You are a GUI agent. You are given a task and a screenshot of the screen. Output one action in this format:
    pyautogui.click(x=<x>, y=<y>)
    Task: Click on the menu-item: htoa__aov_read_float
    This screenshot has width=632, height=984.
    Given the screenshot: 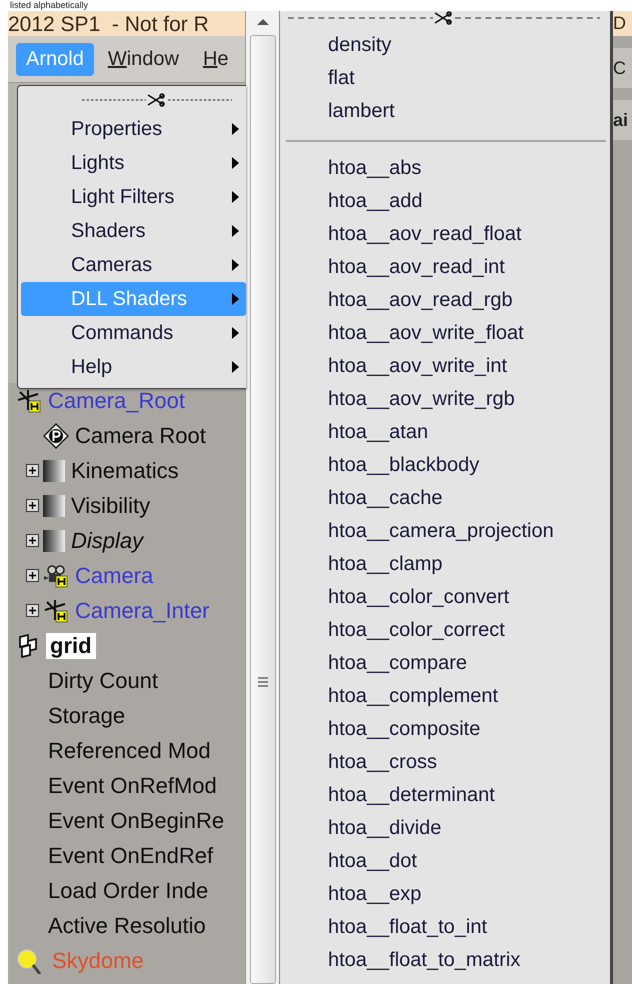 What is the action you would take?
    pyautogui.click(x=445, y=234)
    